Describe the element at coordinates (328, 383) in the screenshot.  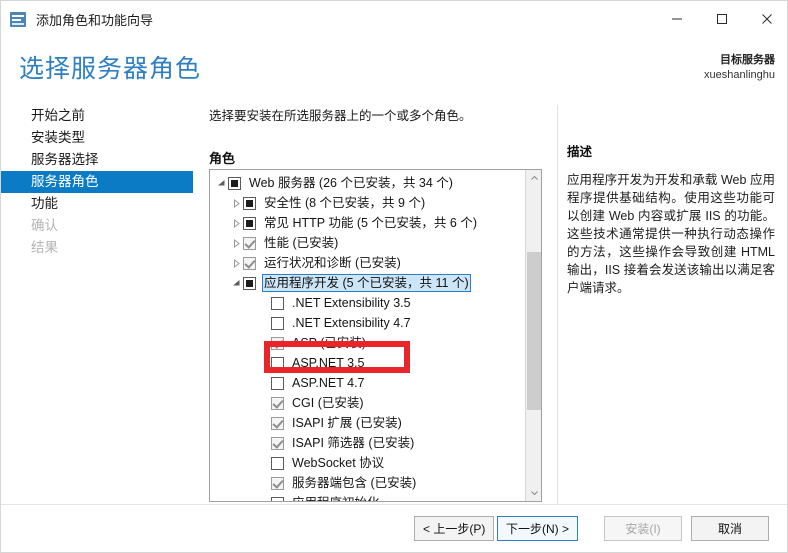
I see `tree-row-label: ASP.NET 4.7` at that location.